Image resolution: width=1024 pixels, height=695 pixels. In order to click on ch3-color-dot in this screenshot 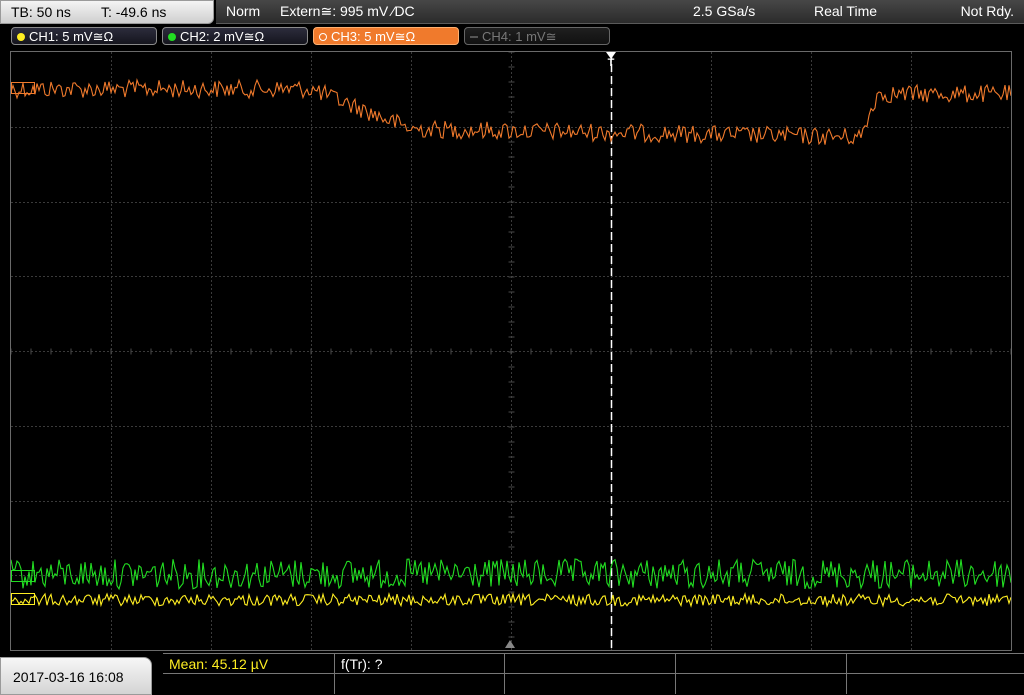, I will do `click(323, 37)`.